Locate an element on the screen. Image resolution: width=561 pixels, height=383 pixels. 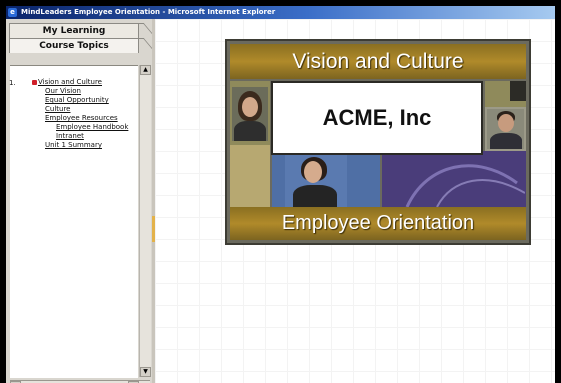
tree-item-intranet: Intranet is located at coordinates (70, 136).